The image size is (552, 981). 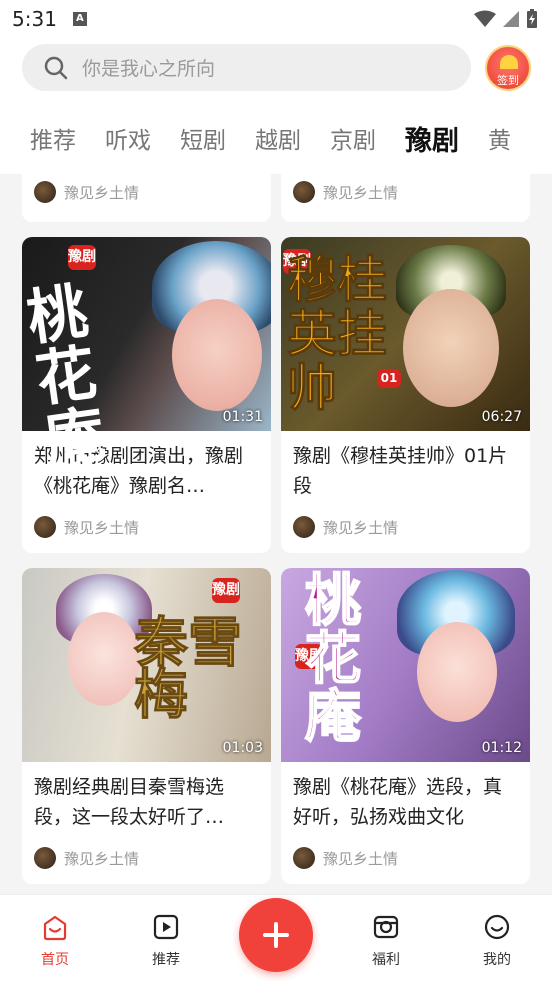 What do you see at coordinates (497, 941) in the screenshot?
I see `nav-mine: 我的` at bounding box center [497, 941].